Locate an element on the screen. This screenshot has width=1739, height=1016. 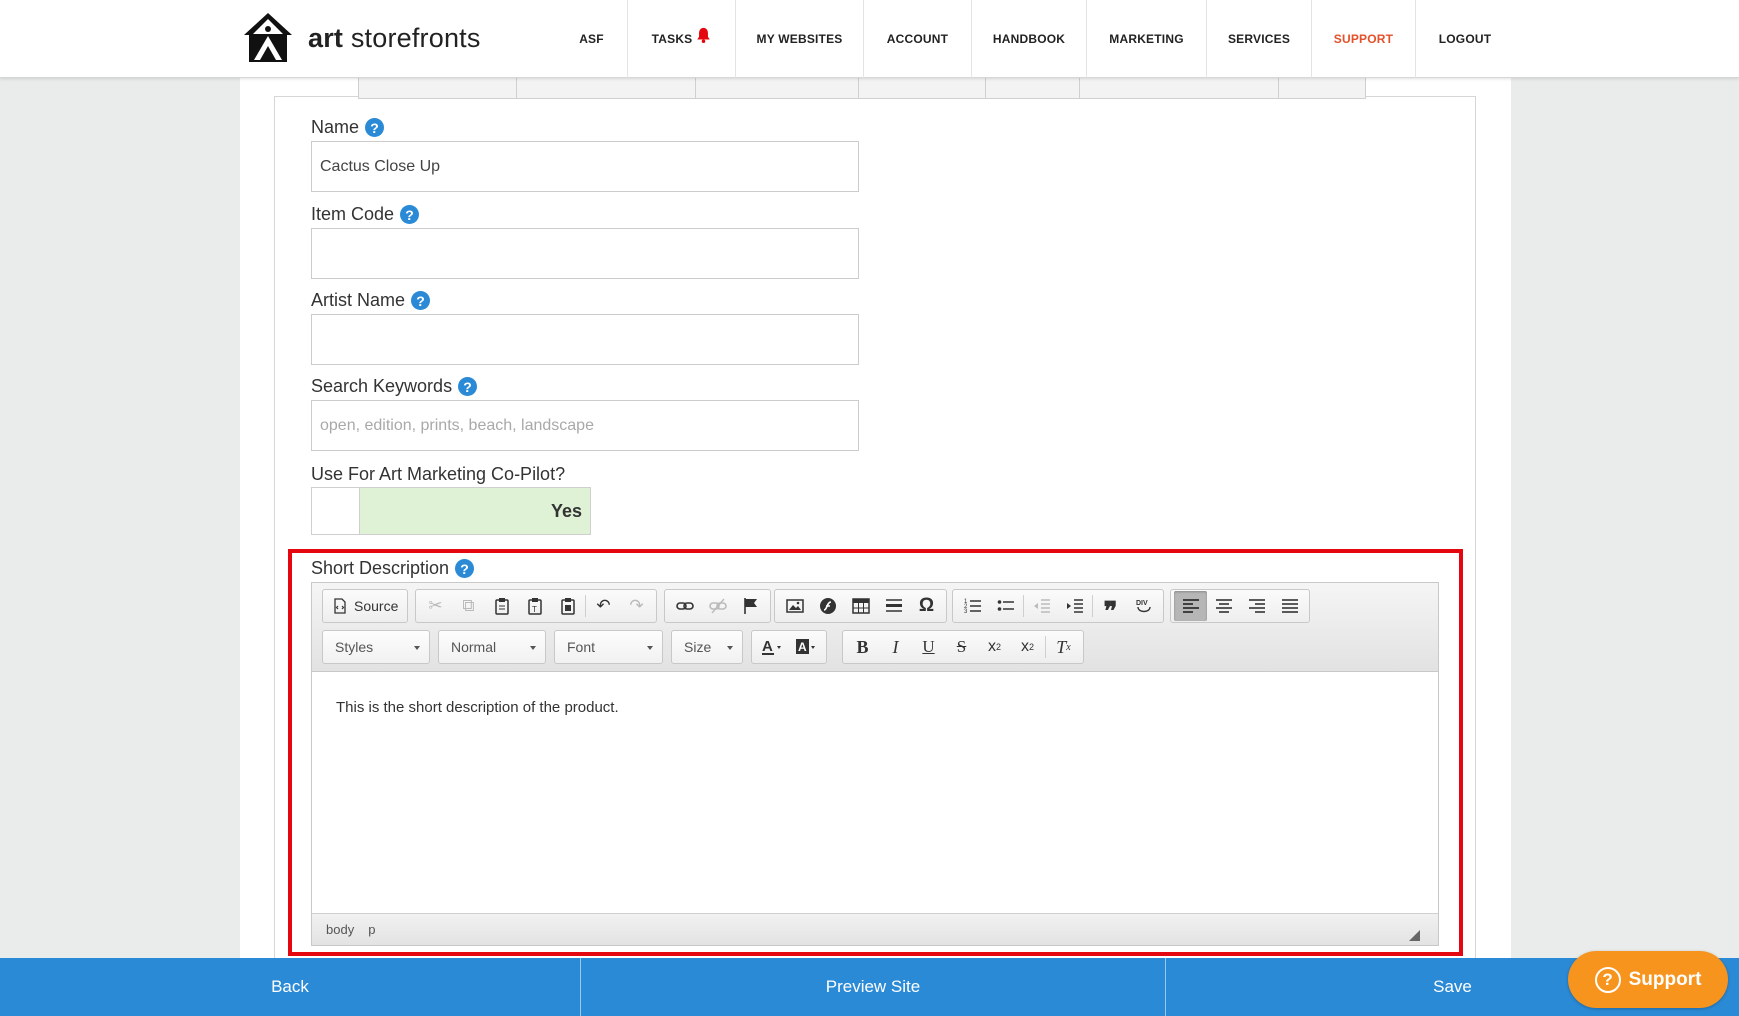
nav-item-tasks: TASKS is located at coordinates (682, 39).